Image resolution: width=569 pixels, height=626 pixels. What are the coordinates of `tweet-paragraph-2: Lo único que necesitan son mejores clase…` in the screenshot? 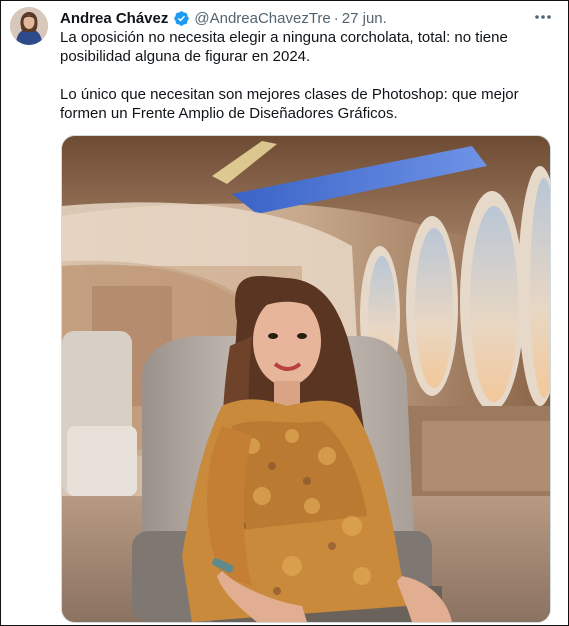 It's located at (289, 104).